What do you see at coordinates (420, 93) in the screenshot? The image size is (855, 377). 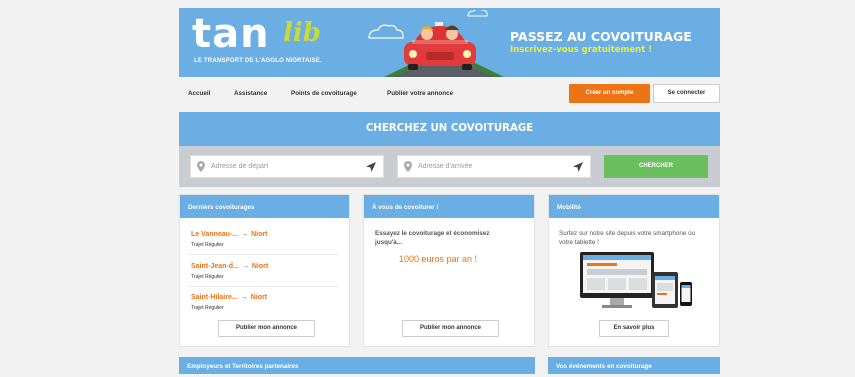 I see `nav-publier-annonce: Publier votre annonce` at bounding box center [420, 93].